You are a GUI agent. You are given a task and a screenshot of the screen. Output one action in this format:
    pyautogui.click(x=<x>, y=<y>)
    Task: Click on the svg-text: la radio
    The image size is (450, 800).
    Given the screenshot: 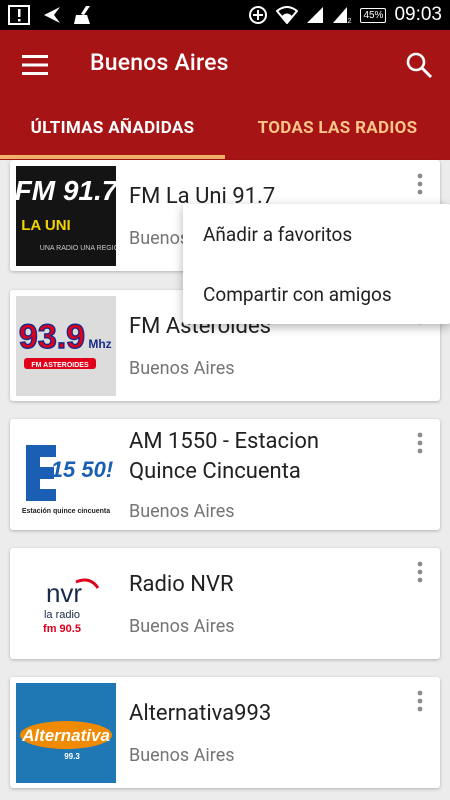 What is the action you would take?
    pyautogui.click(x=62, y=615)
    